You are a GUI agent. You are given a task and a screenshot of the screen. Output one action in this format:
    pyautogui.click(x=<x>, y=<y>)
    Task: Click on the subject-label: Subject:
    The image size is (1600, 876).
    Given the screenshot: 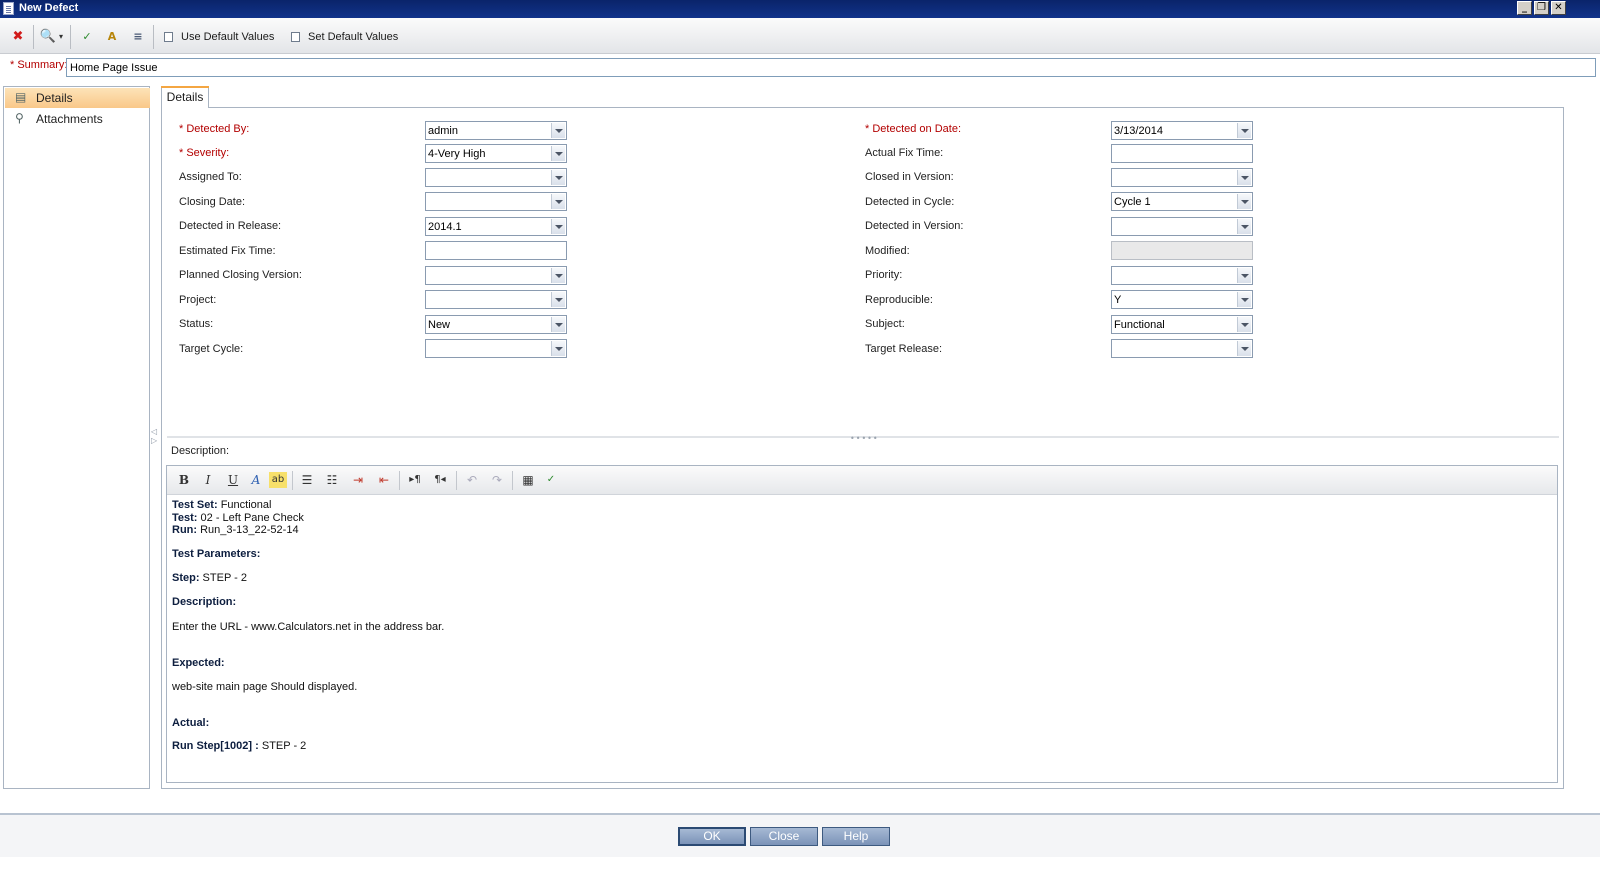 What is the action you would take?
    pyautogui.click(x=885, y=324)
    